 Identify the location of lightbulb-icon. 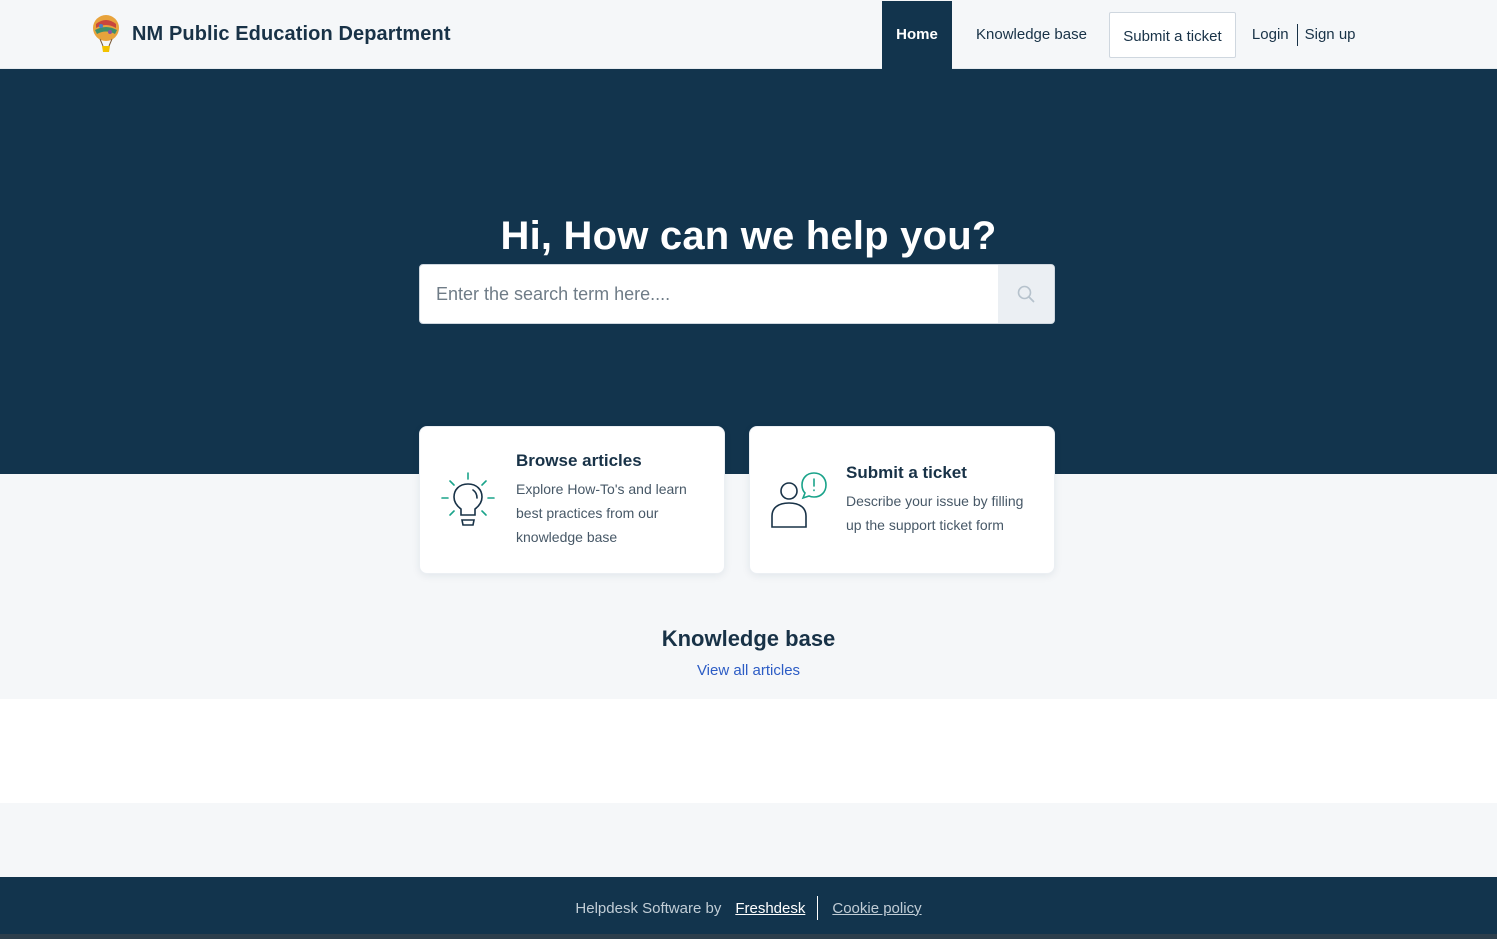
(468, 499).